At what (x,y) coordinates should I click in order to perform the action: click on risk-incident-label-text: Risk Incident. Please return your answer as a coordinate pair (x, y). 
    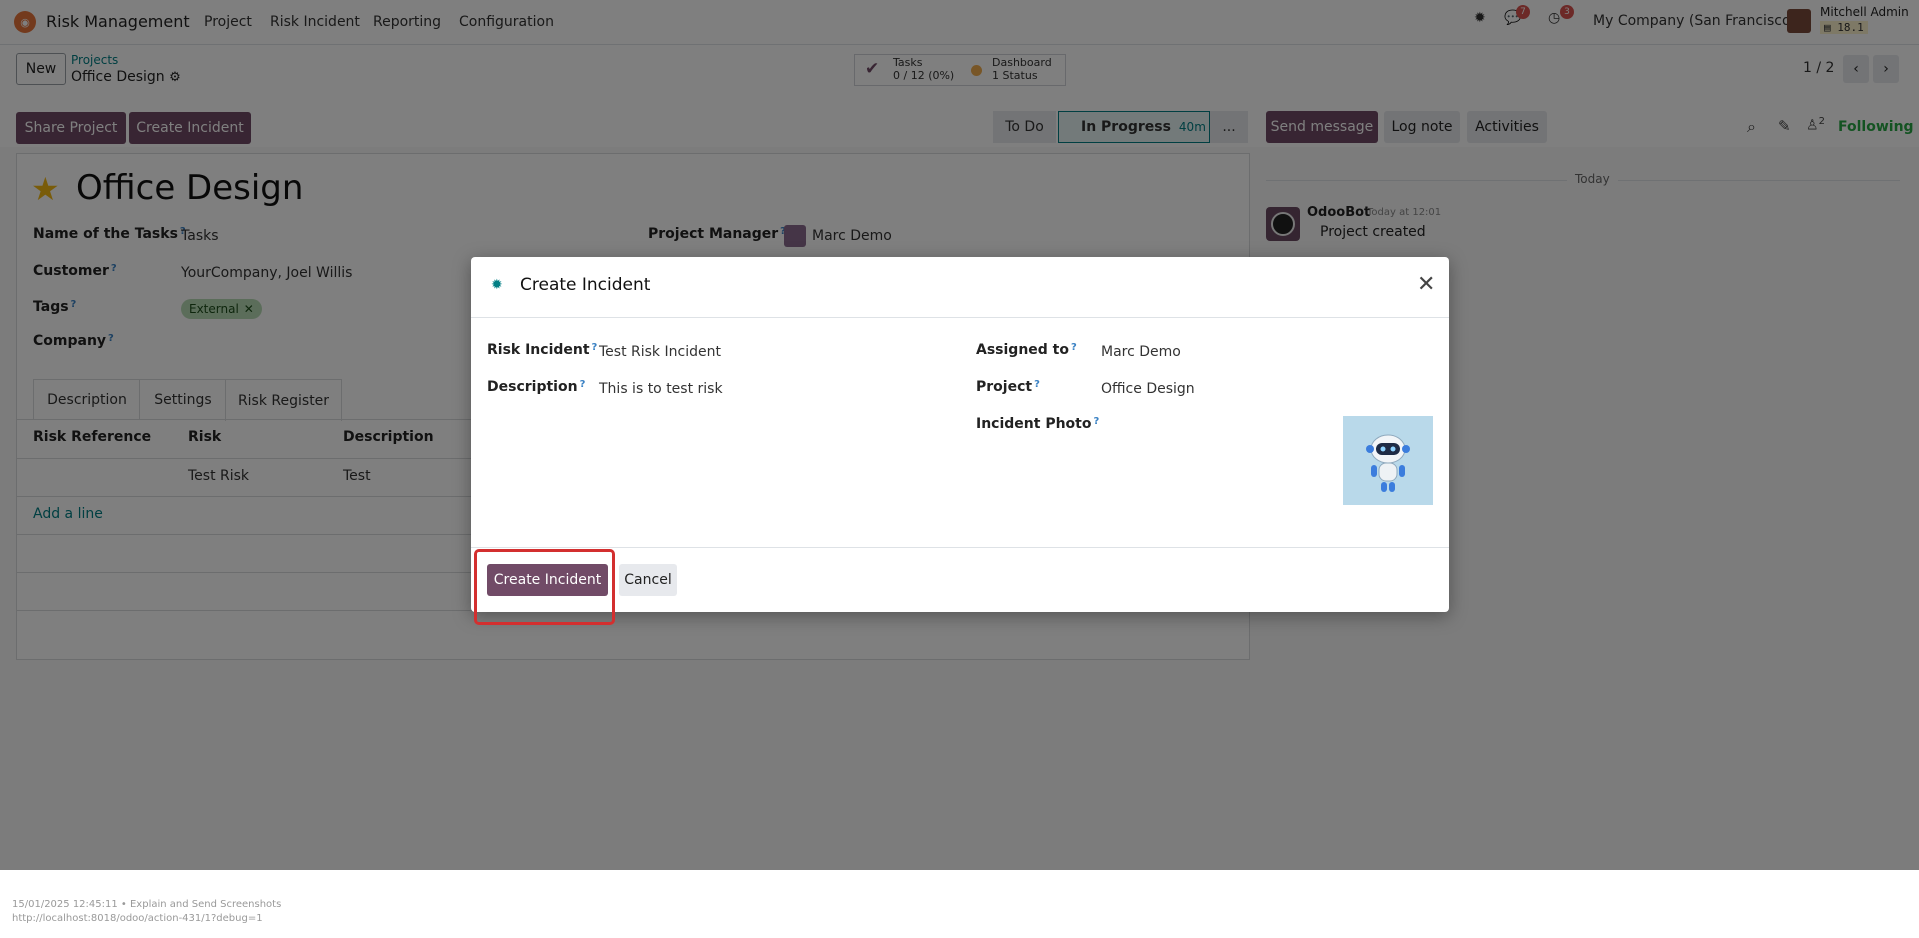
    Looking at the image, I should click on (538, 350).